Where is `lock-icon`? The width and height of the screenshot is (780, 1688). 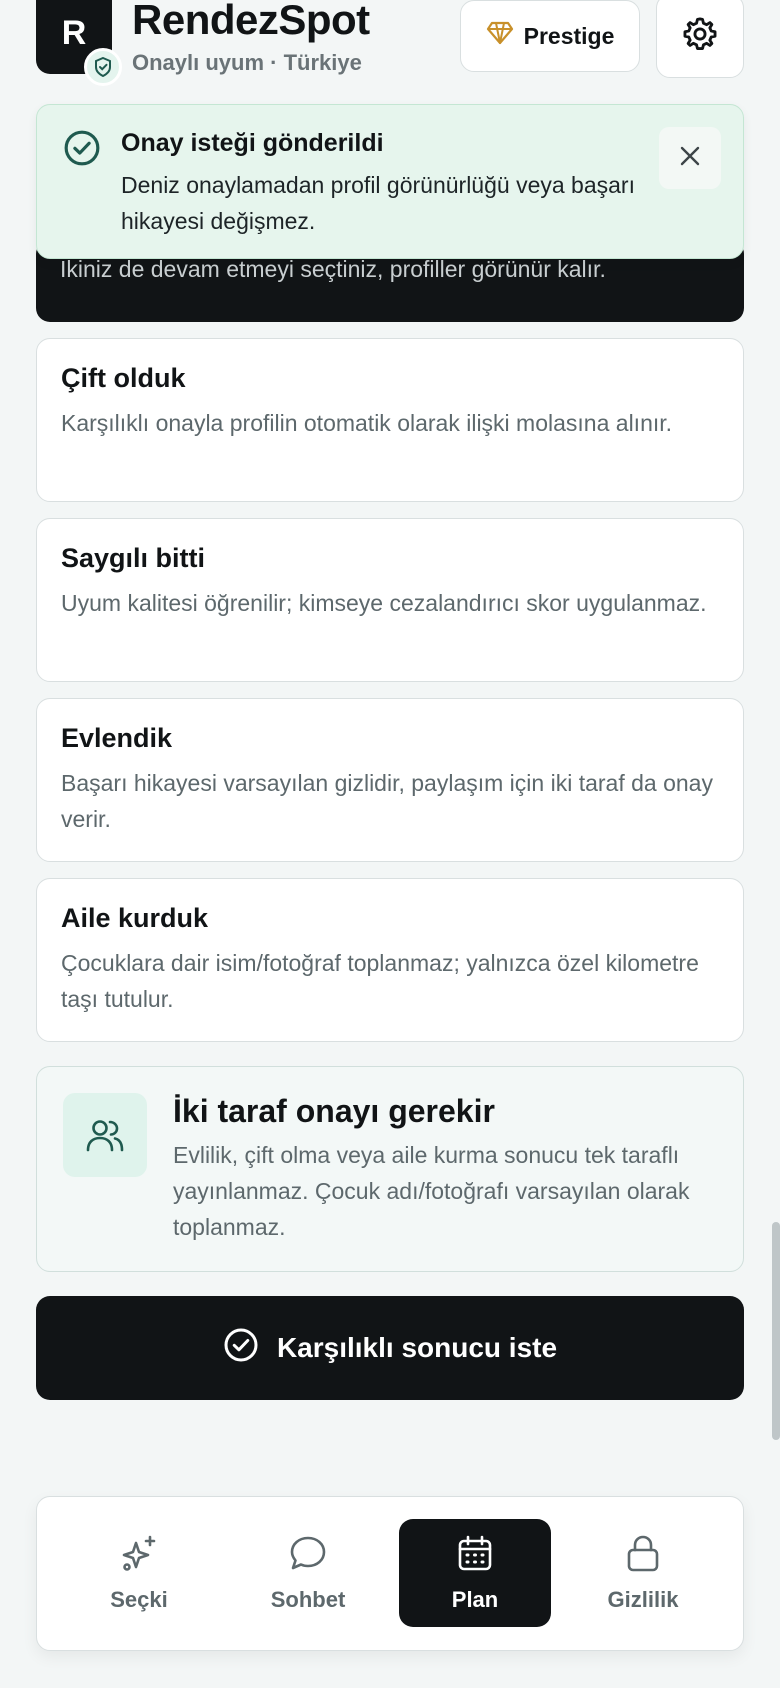 lock-icon is located at coordinates (643, 1556).